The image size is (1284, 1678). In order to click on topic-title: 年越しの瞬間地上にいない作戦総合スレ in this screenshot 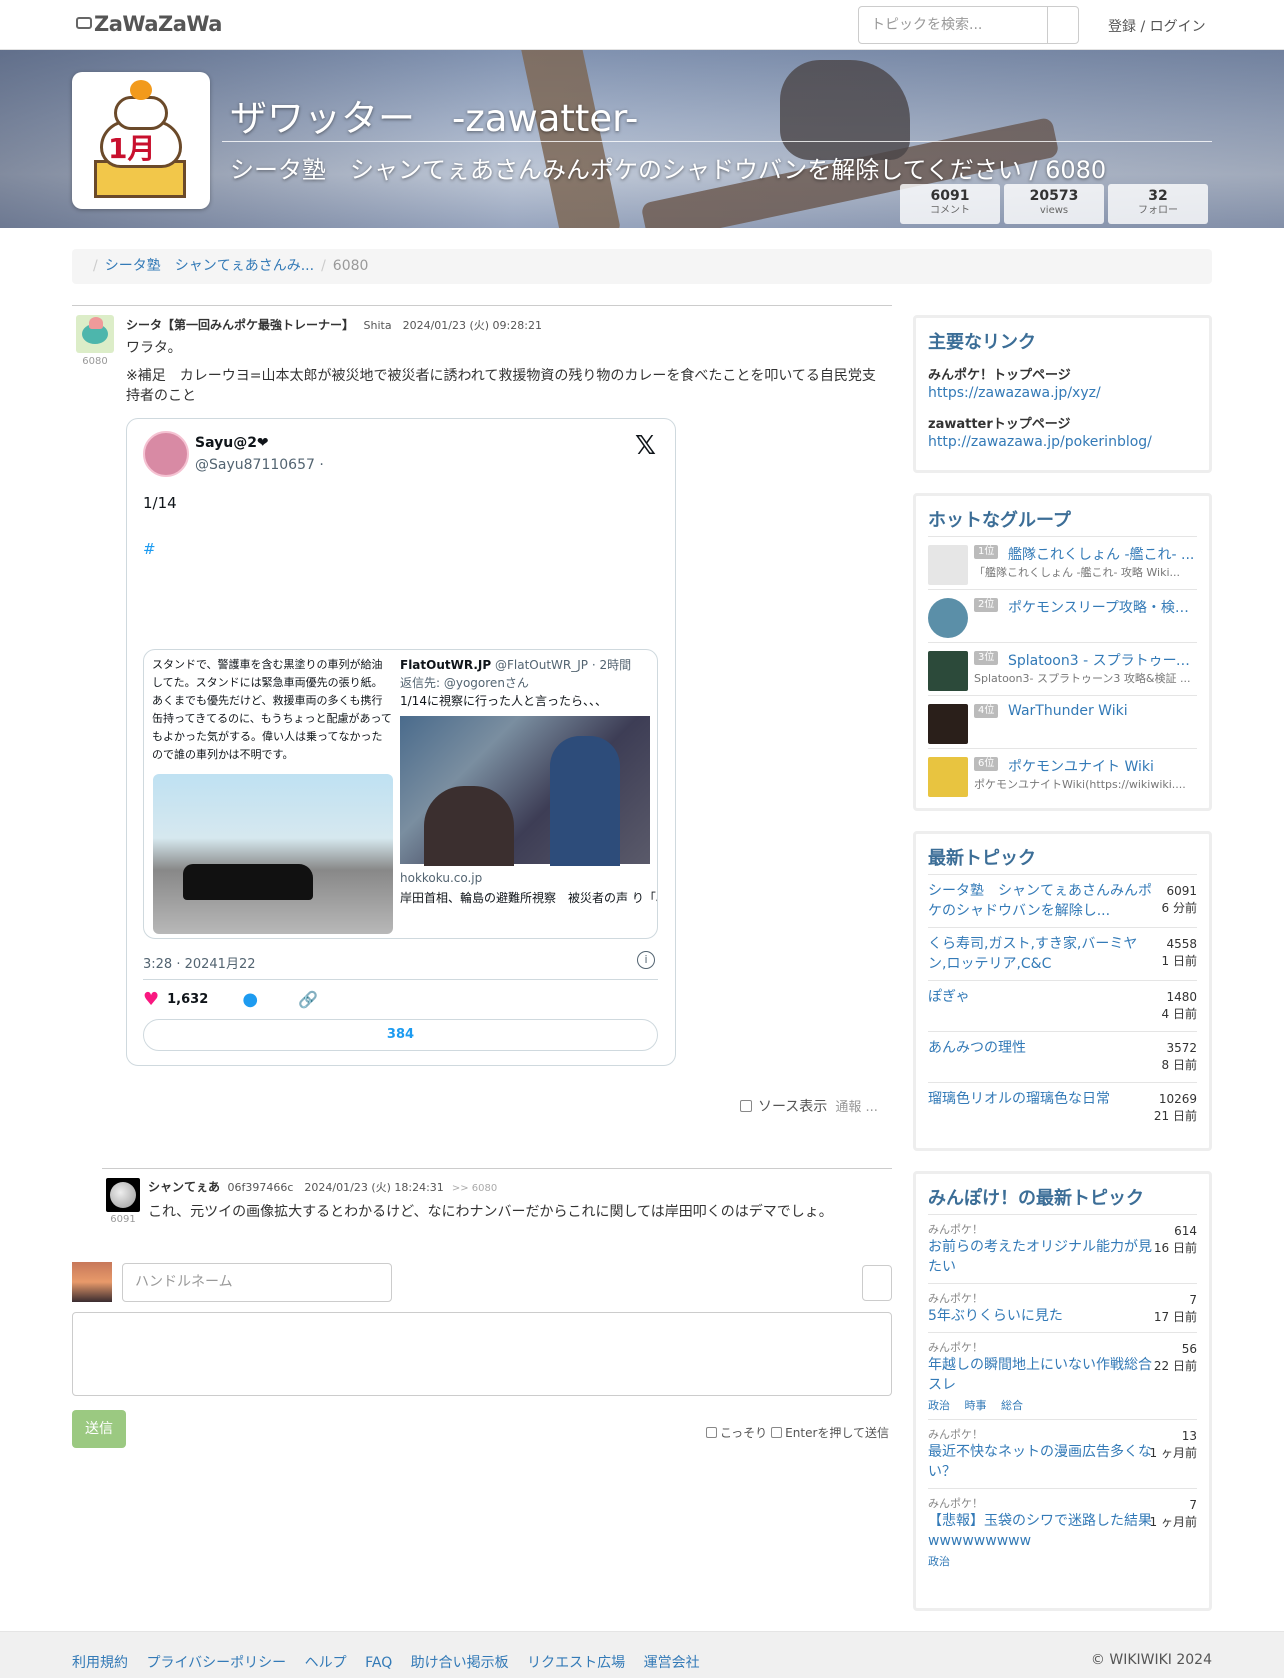, I will do `click(1041, 1375)`.